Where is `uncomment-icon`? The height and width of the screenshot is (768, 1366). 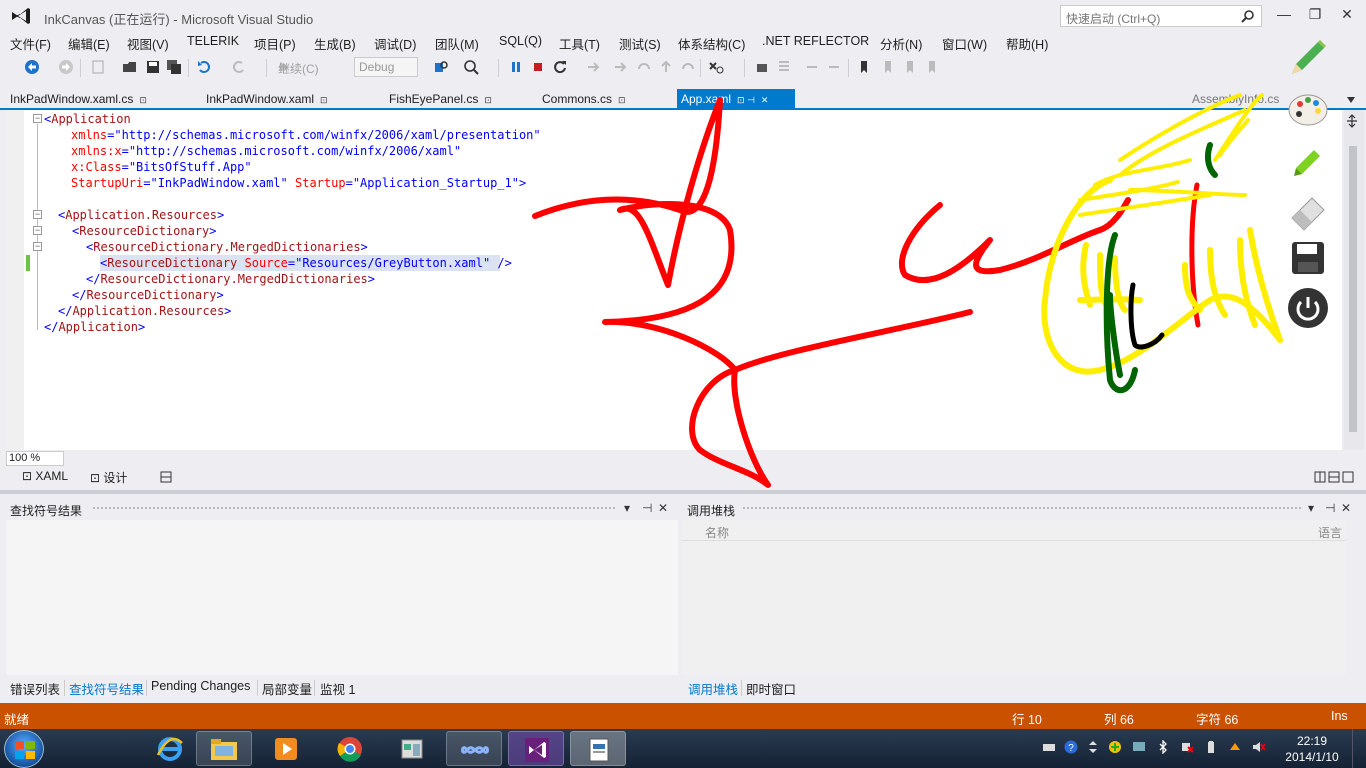
uncomment-icon is located at coordinates (834, 67).